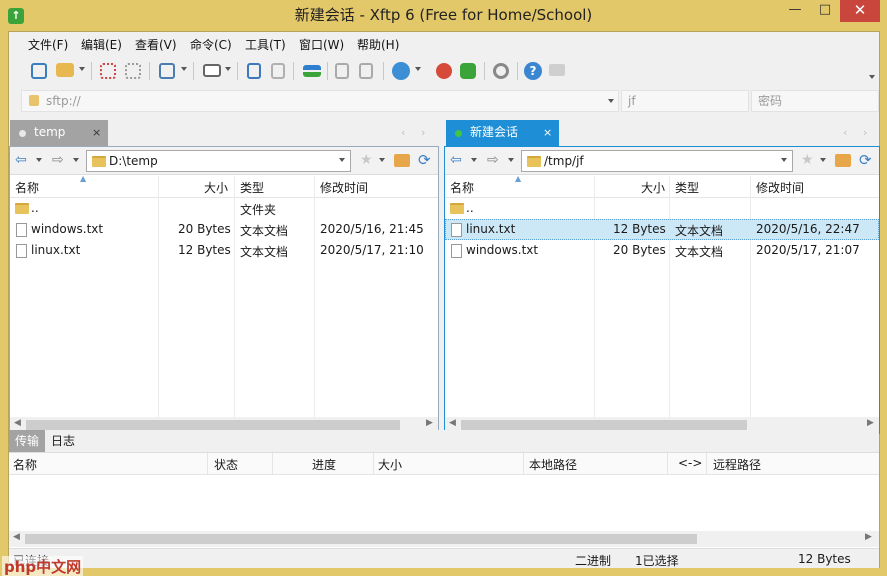  I want to click on horizontal-scrollbar: ◀ ▶, so click(444, 539).